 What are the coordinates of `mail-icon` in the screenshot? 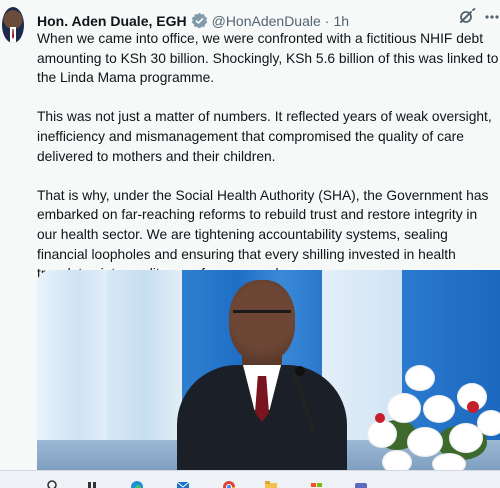 It's located at (183, 483).